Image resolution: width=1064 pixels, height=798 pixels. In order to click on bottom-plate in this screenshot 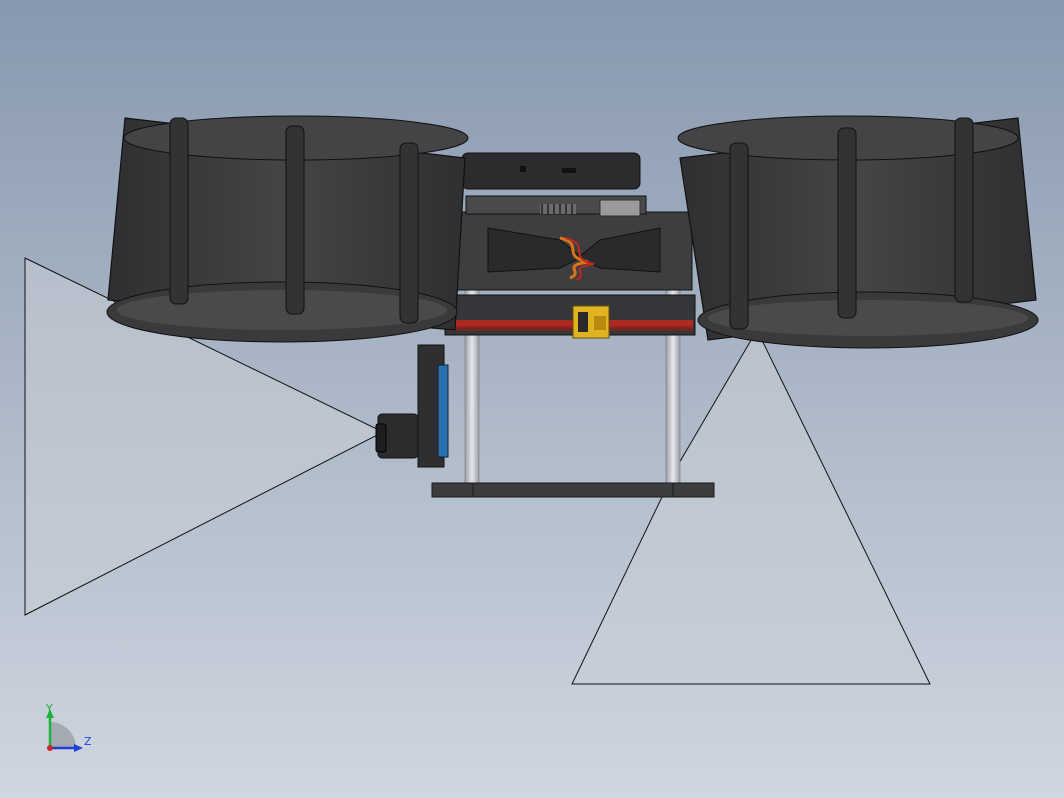, I will do `click(573, 490)`.